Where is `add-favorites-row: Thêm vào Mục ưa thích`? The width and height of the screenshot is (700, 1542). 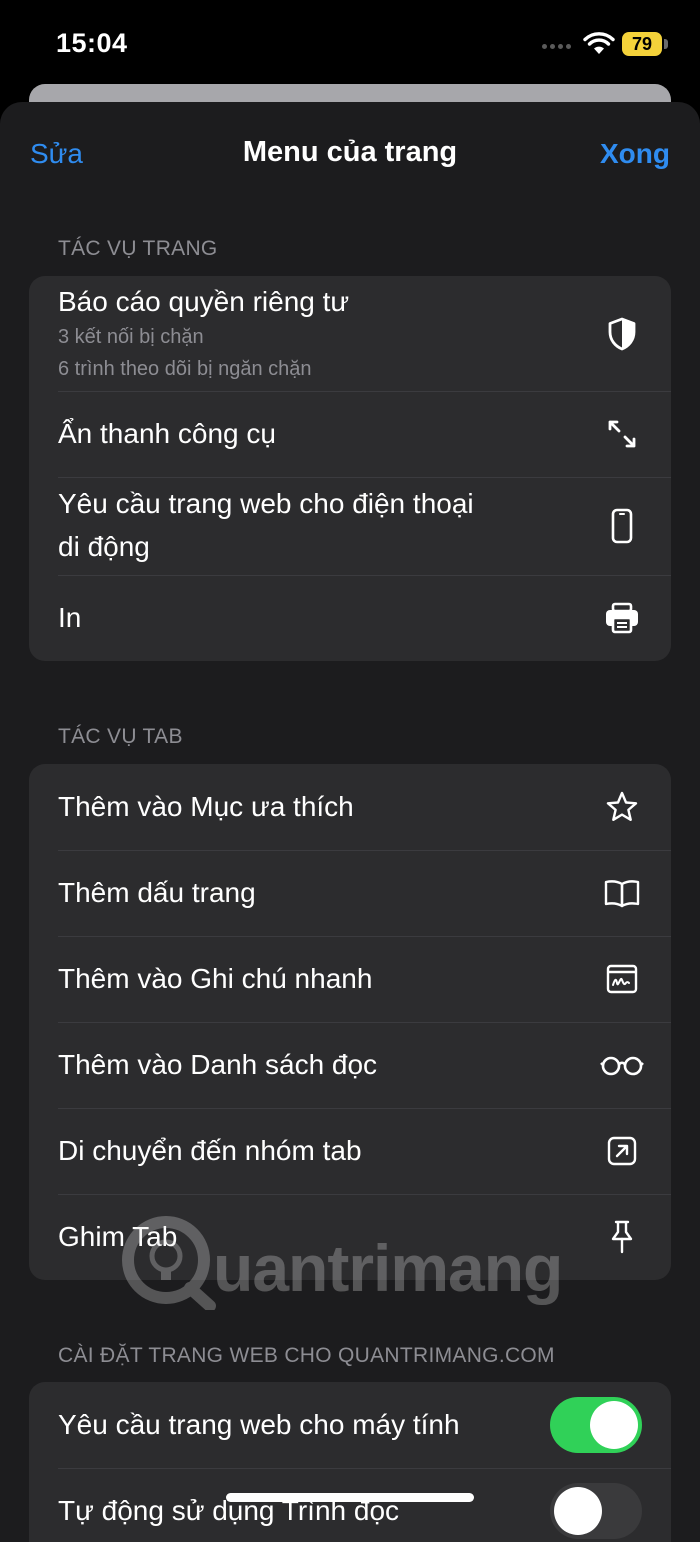 add-favorites-row: Thêm vào Mục ưa thích is located at coordinates (350, 807).